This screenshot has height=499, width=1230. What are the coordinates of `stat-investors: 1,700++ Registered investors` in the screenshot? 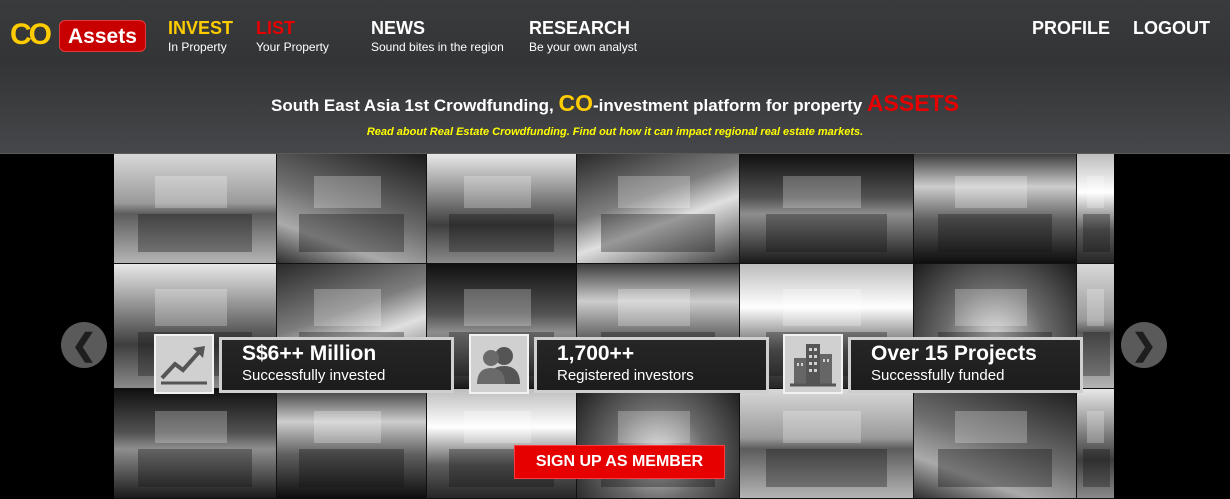 It's located at (651, 365).